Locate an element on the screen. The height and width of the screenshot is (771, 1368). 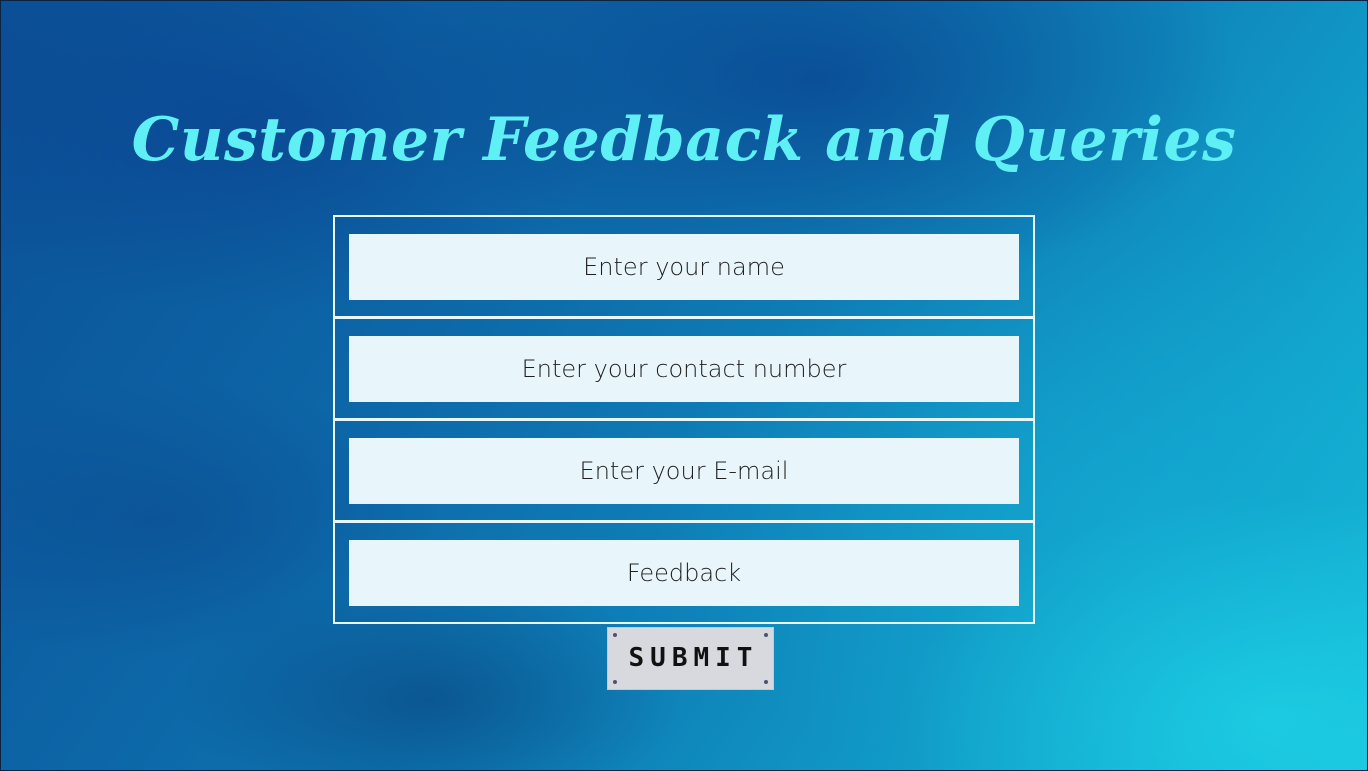
contact-number-input is located at coordinates (684, 369).